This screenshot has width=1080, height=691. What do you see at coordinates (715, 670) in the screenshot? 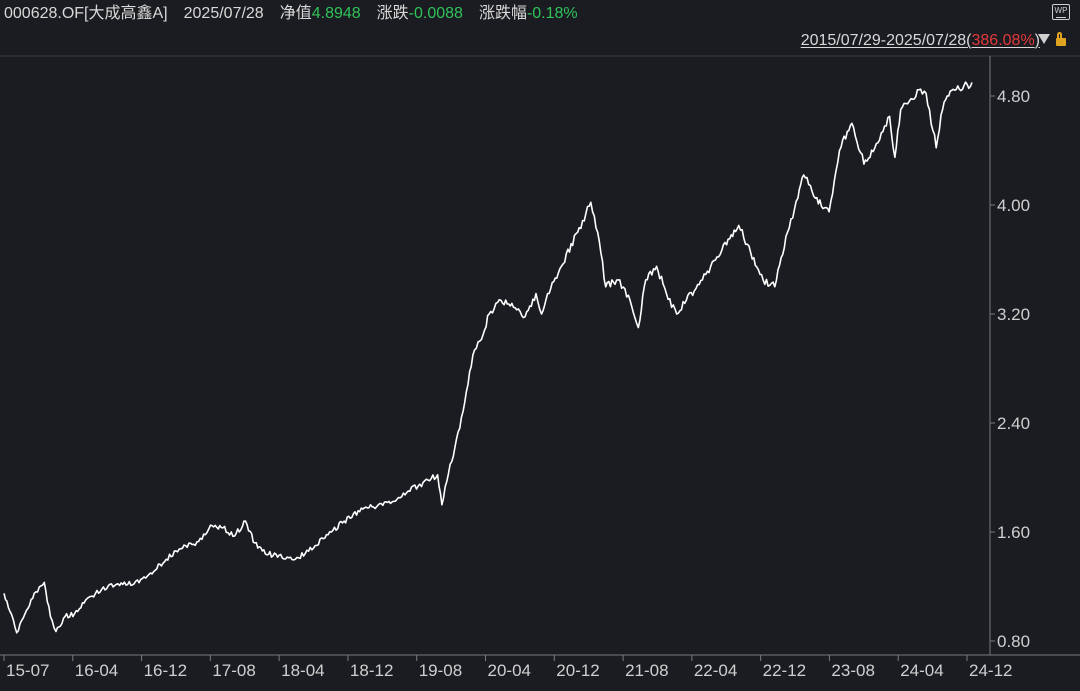
I see `x-tick-label: 22-04` at bounding box center [715, 670].